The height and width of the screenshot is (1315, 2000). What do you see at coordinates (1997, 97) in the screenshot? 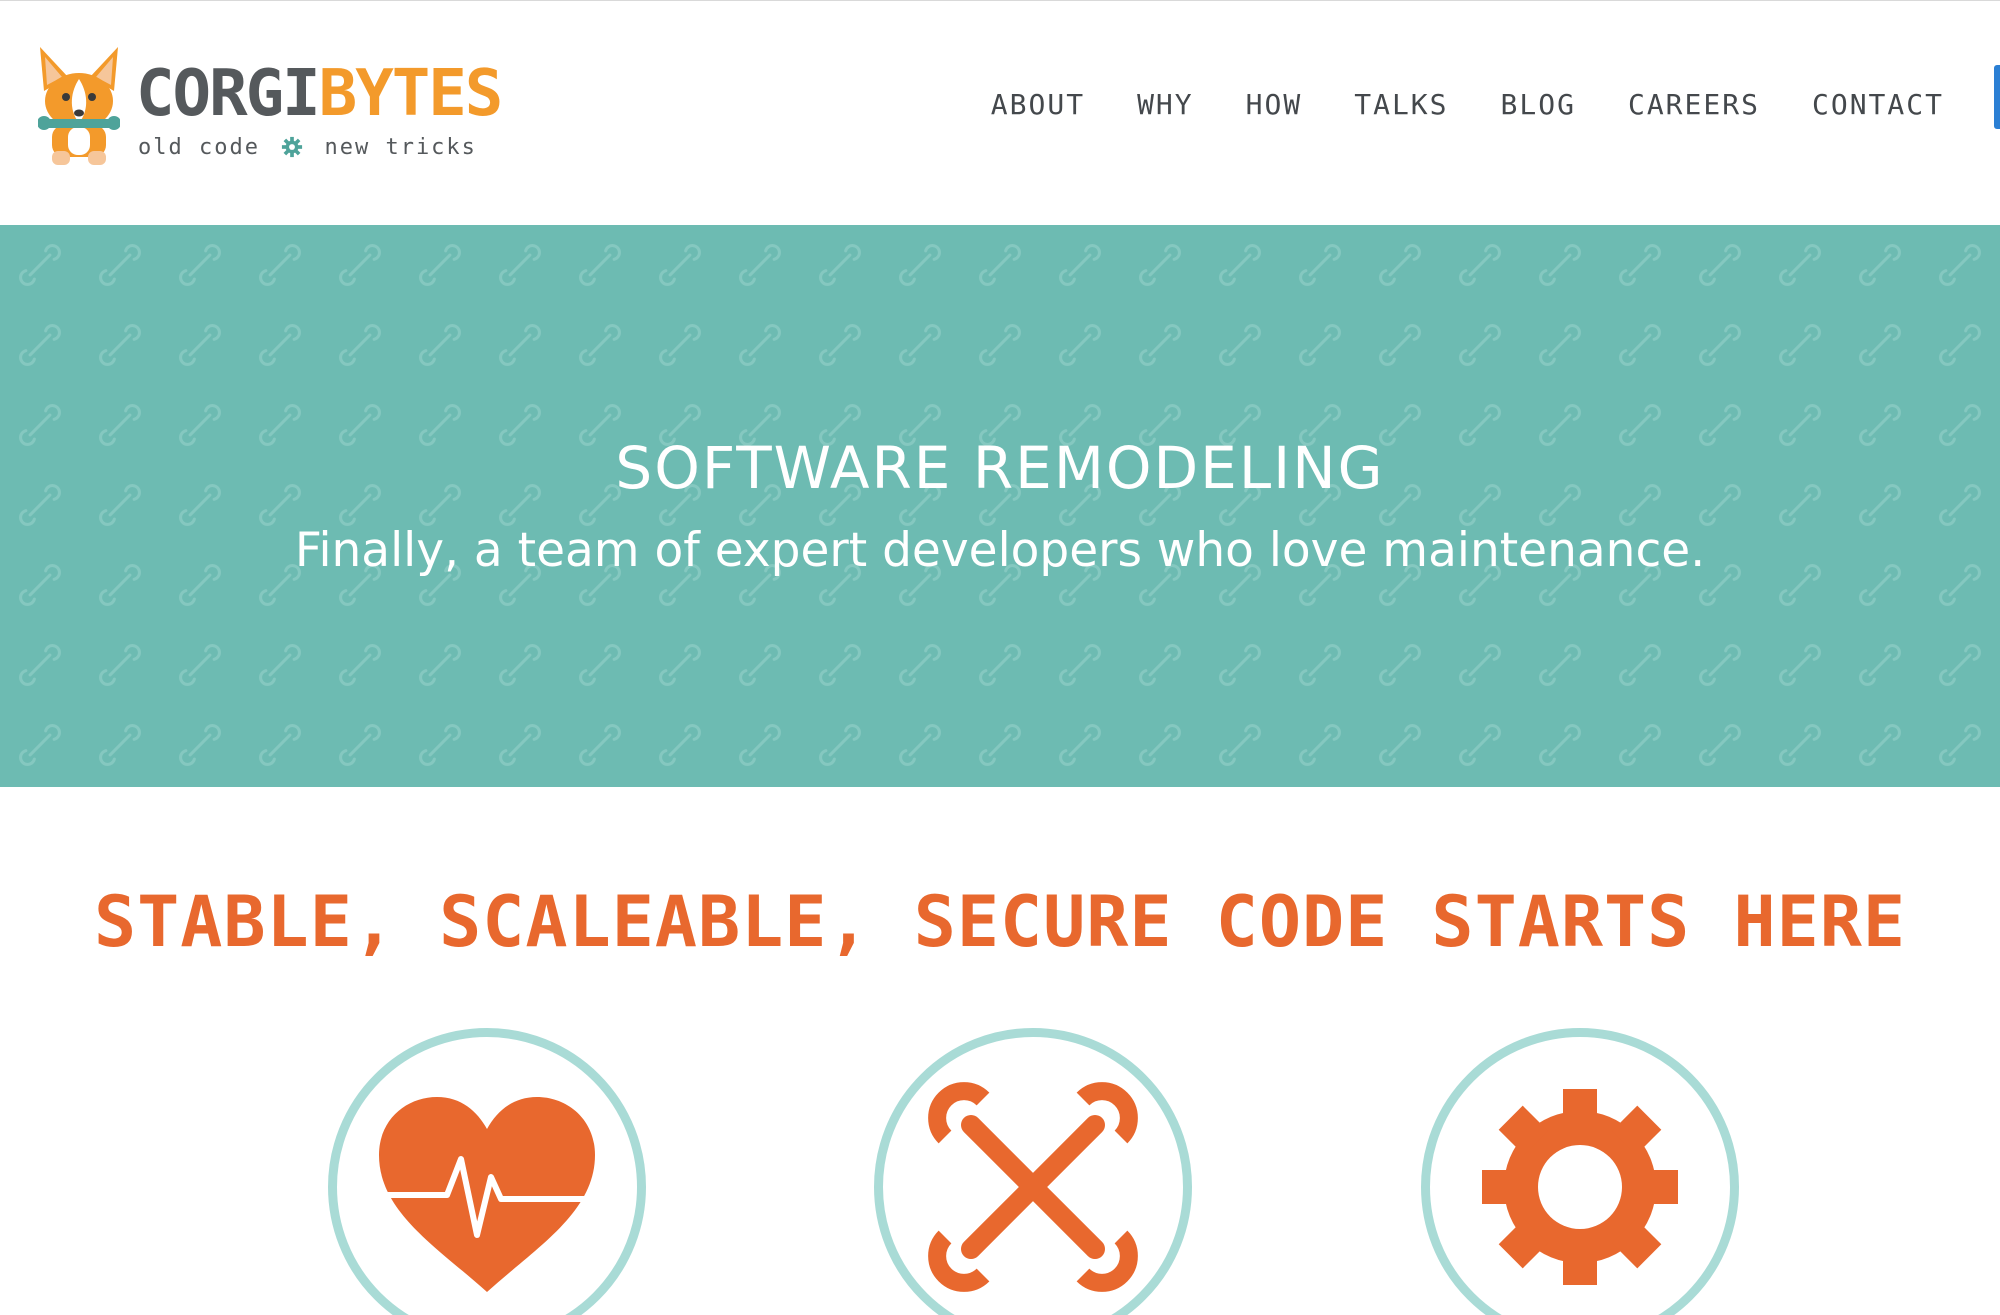
I see `edge-tab` at bounding box center [1997, 97].